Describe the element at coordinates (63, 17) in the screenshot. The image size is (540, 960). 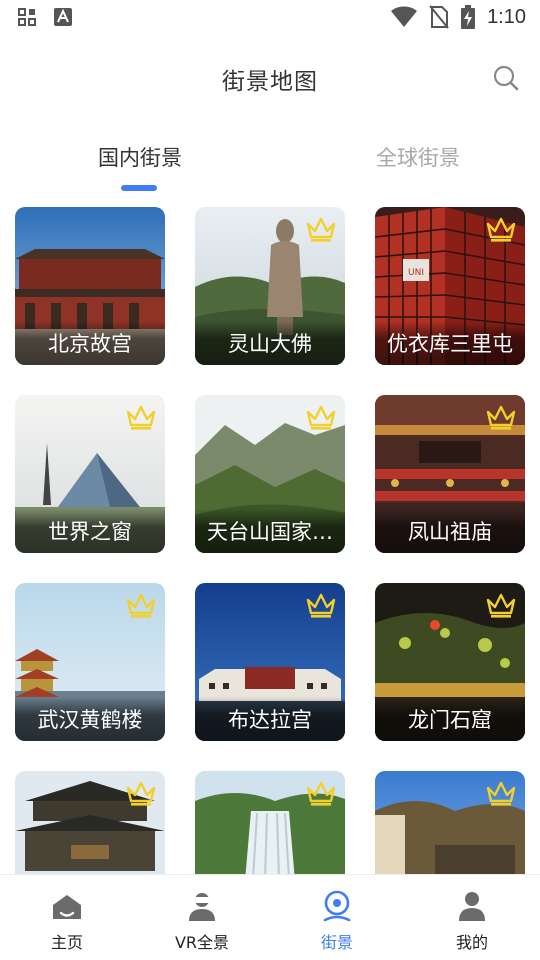
I see `keyboard-a-icon` at that location.